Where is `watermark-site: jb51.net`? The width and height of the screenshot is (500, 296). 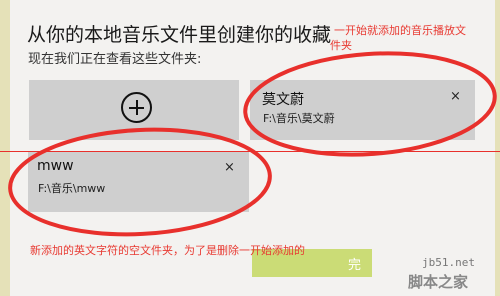 watermark-site: jb51.net is located at coordinates (448, 262).